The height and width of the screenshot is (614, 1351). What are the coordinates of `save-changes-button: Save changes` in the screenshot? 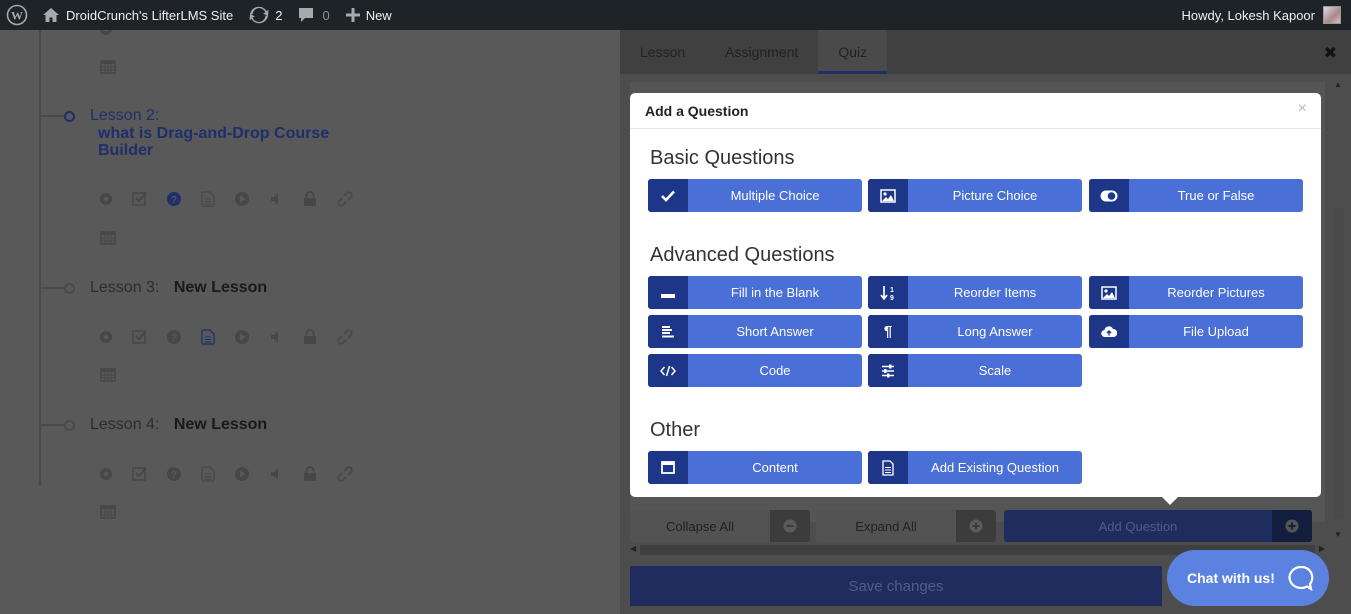 It's located at (896, 586).